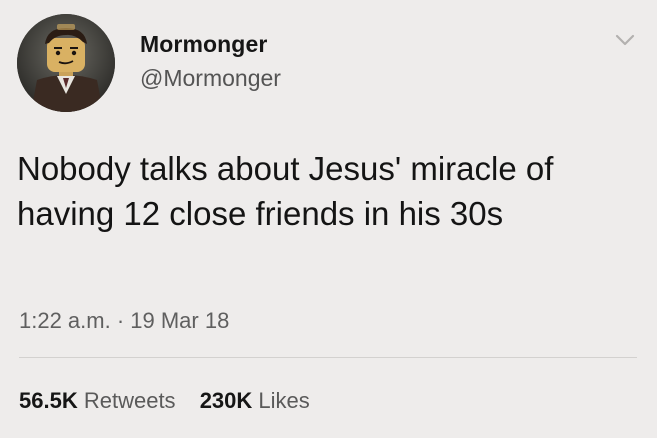  What do you see at coordinates (226, 400) in the screenshot?
I see `likes-count: 230K` at bounding box center [226, 400].